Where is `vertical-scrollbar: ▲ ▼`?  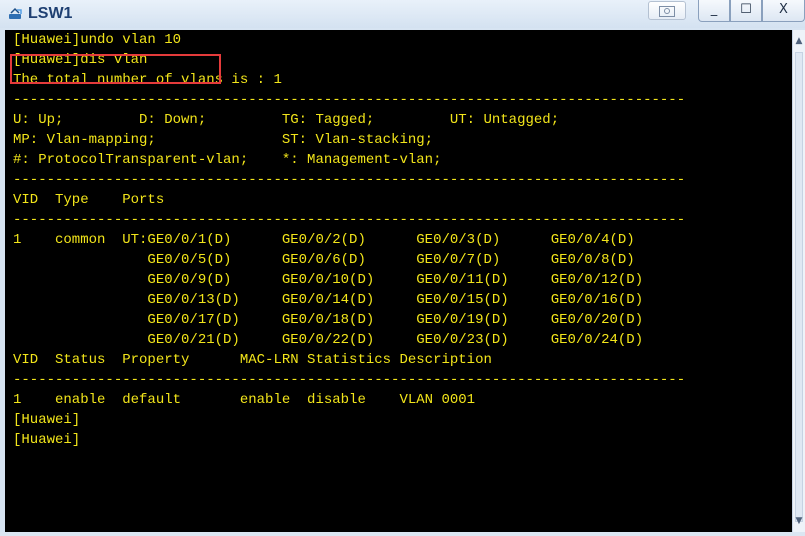 vertical-scrollbar: ▲ ▼ is located at coordinates (798, 283).